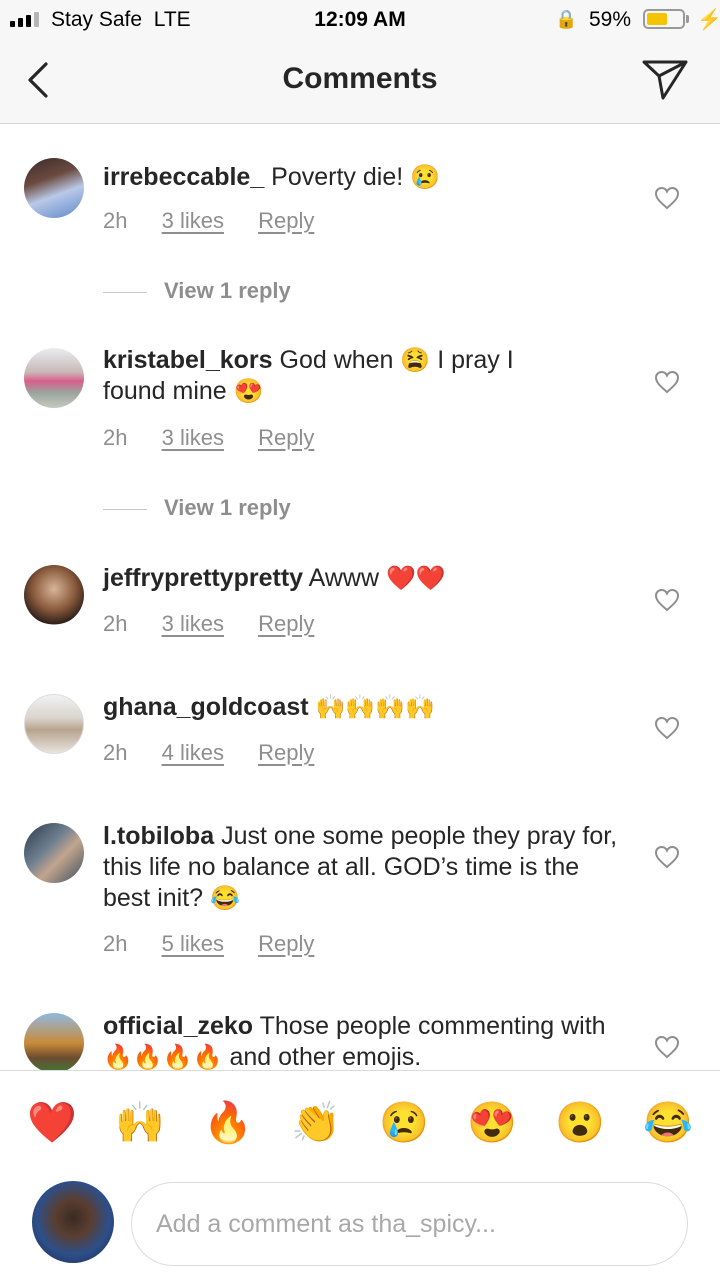  Describe the element at coordinates (415, 578) in the screenshot. I see `comment-emoji: ❤️❤️` at that location.